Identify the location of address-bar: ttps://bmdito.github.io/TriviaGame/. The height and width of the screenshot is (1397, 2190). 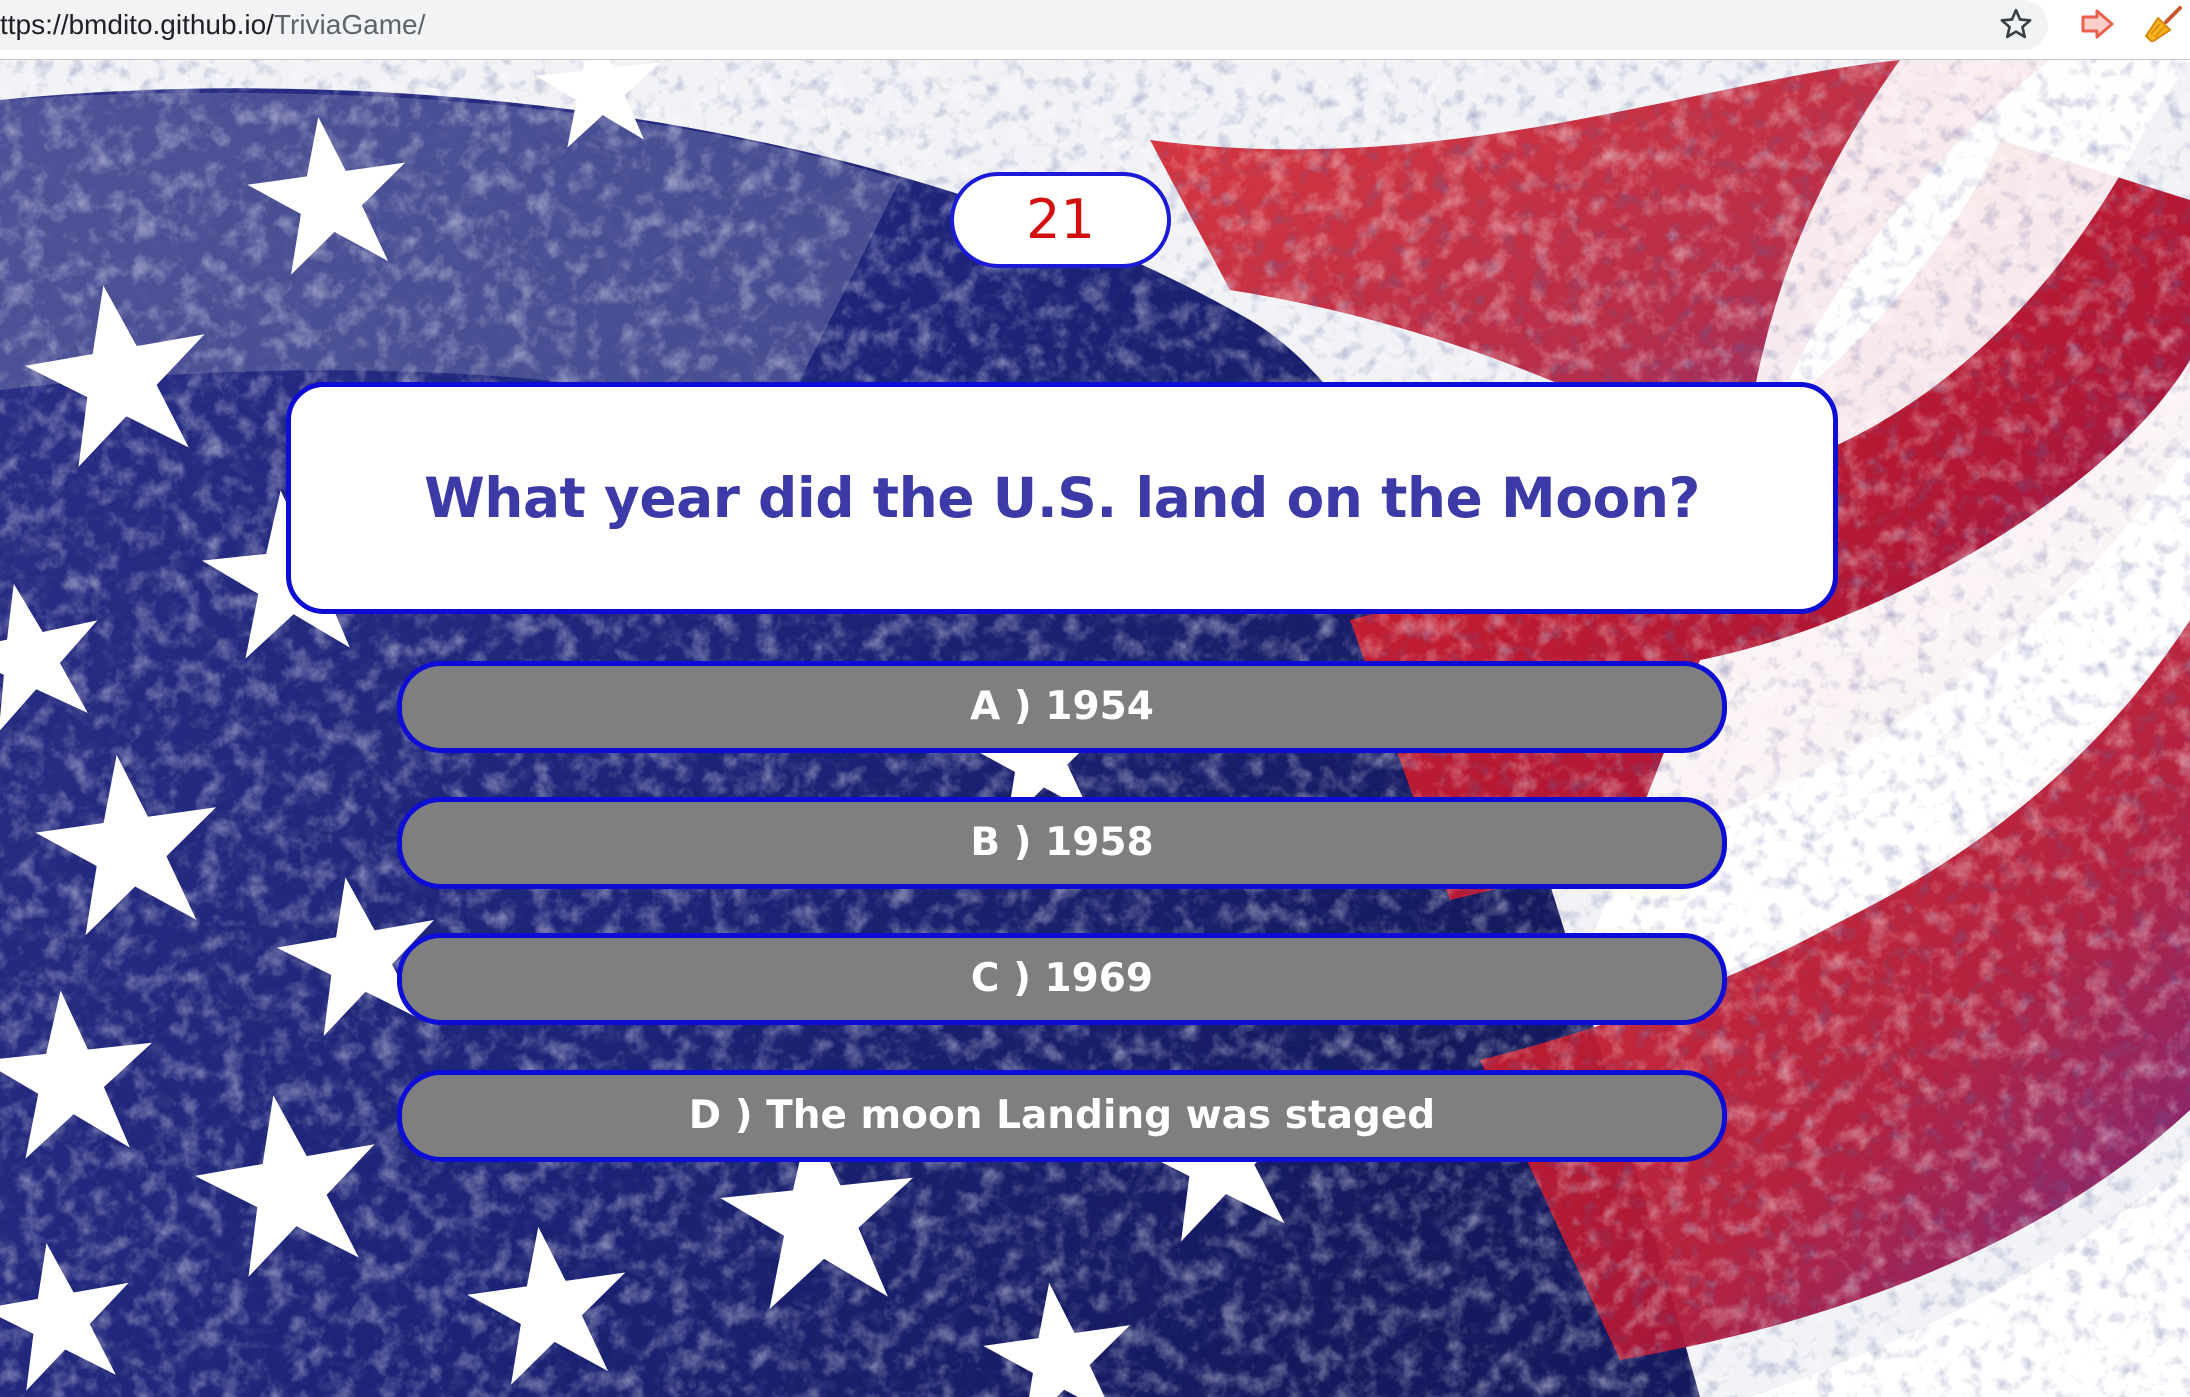
(1024, 25).